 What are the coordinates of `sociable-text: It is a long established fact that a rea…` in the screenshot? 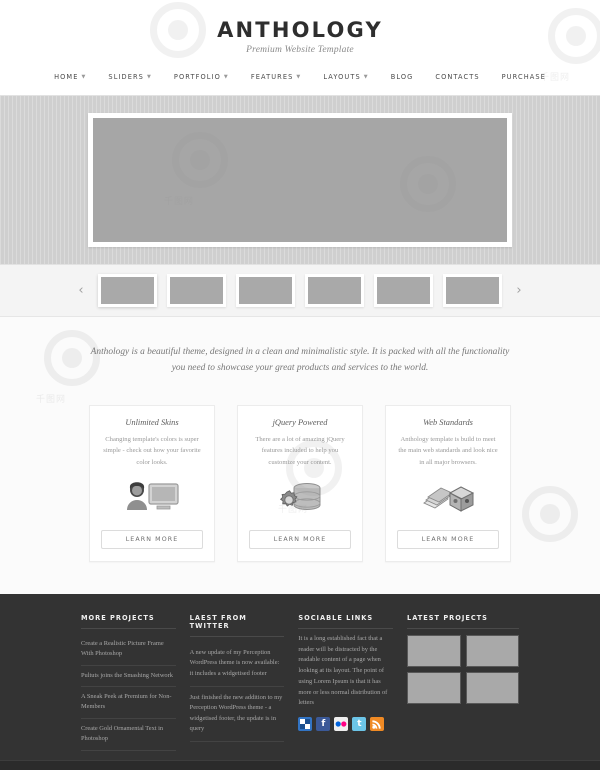 It's located at (343, 670).